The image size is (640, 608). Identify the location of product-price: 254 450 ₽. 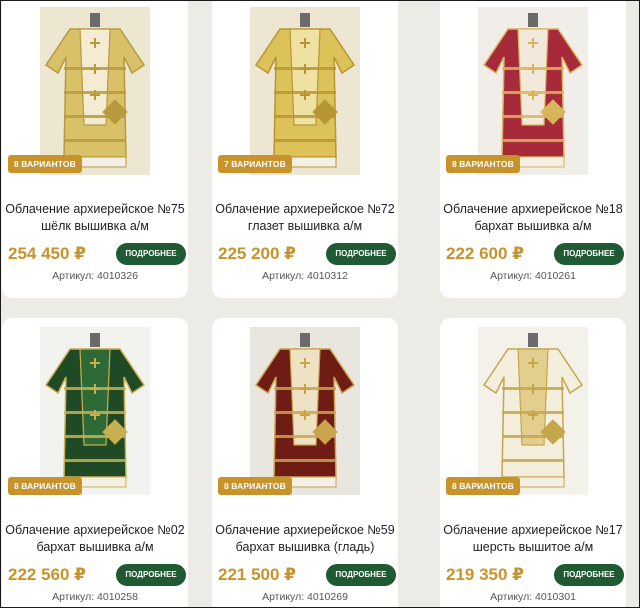
(47, 253).